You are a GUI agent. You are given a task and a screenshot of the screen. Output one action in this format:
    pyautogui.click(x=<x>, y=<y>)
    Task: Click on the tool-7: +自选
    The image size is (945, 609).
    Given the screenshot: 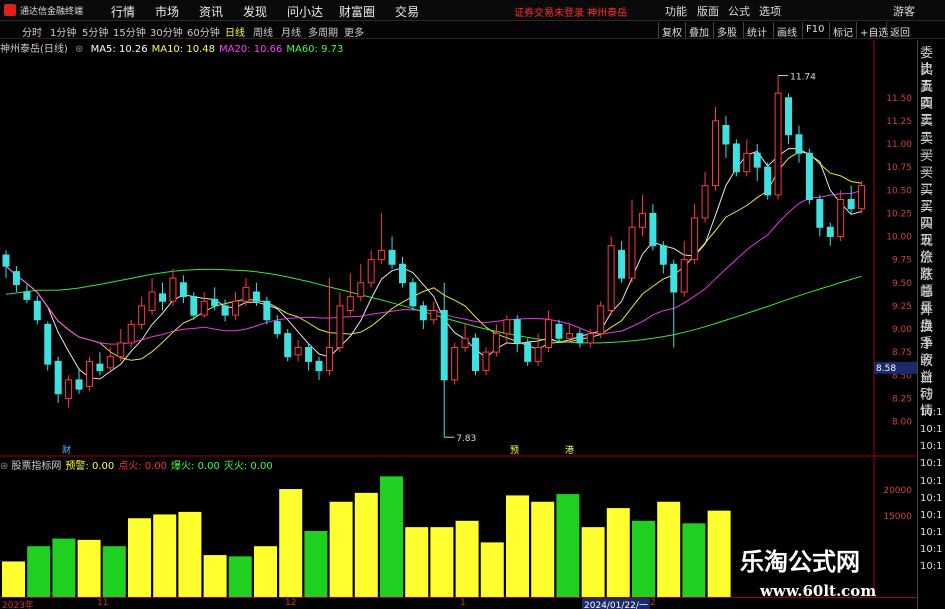 What is the action you would take?
    pyautogui.click(x=874, y=31)
    